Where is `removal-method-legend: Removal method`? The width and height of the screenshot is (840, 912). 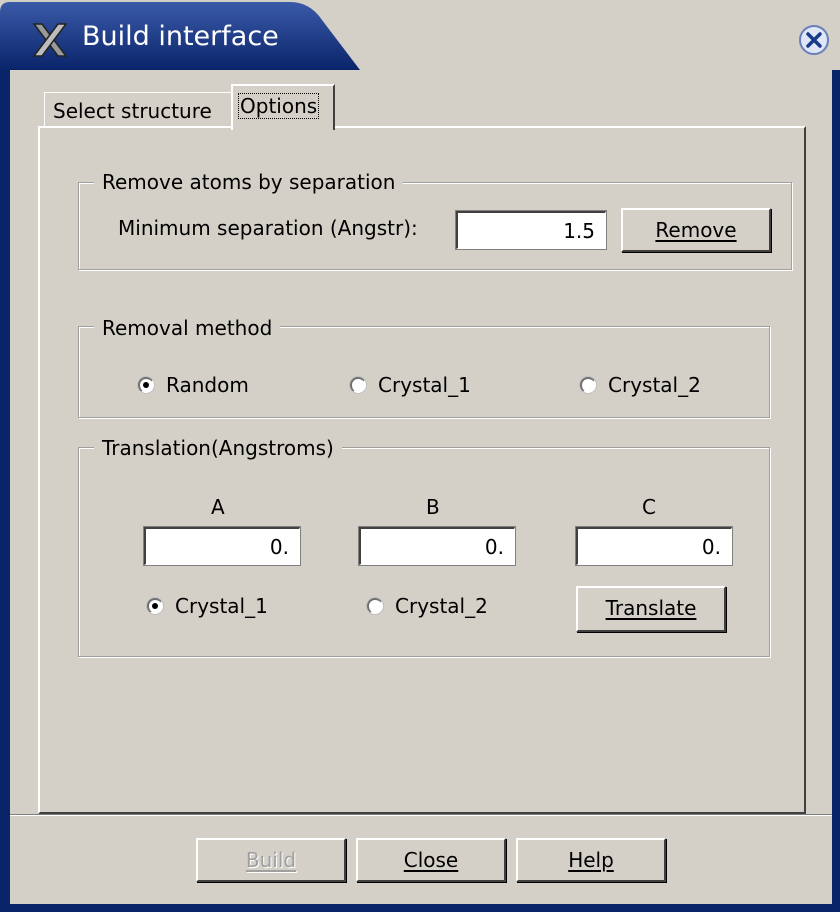 removal-method-legend: Removal method is located at coordinates (187, 328).